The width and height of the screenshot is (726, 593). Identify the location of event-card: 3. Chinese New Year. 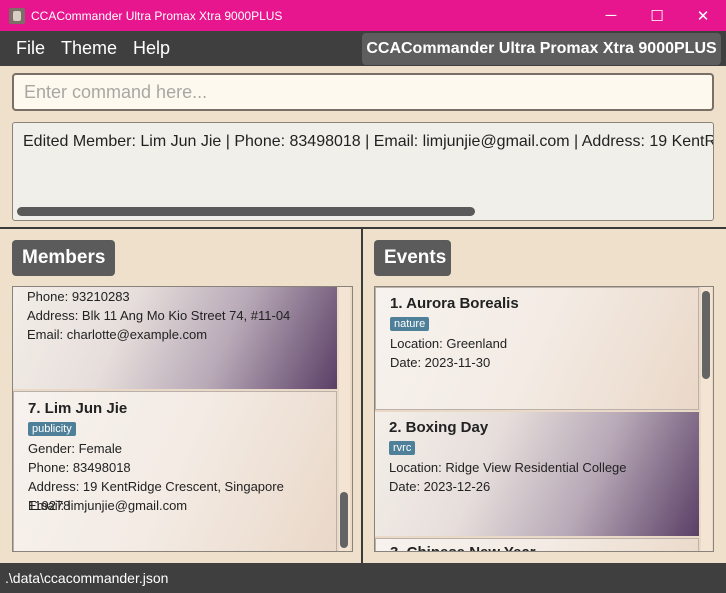
(537, 544).